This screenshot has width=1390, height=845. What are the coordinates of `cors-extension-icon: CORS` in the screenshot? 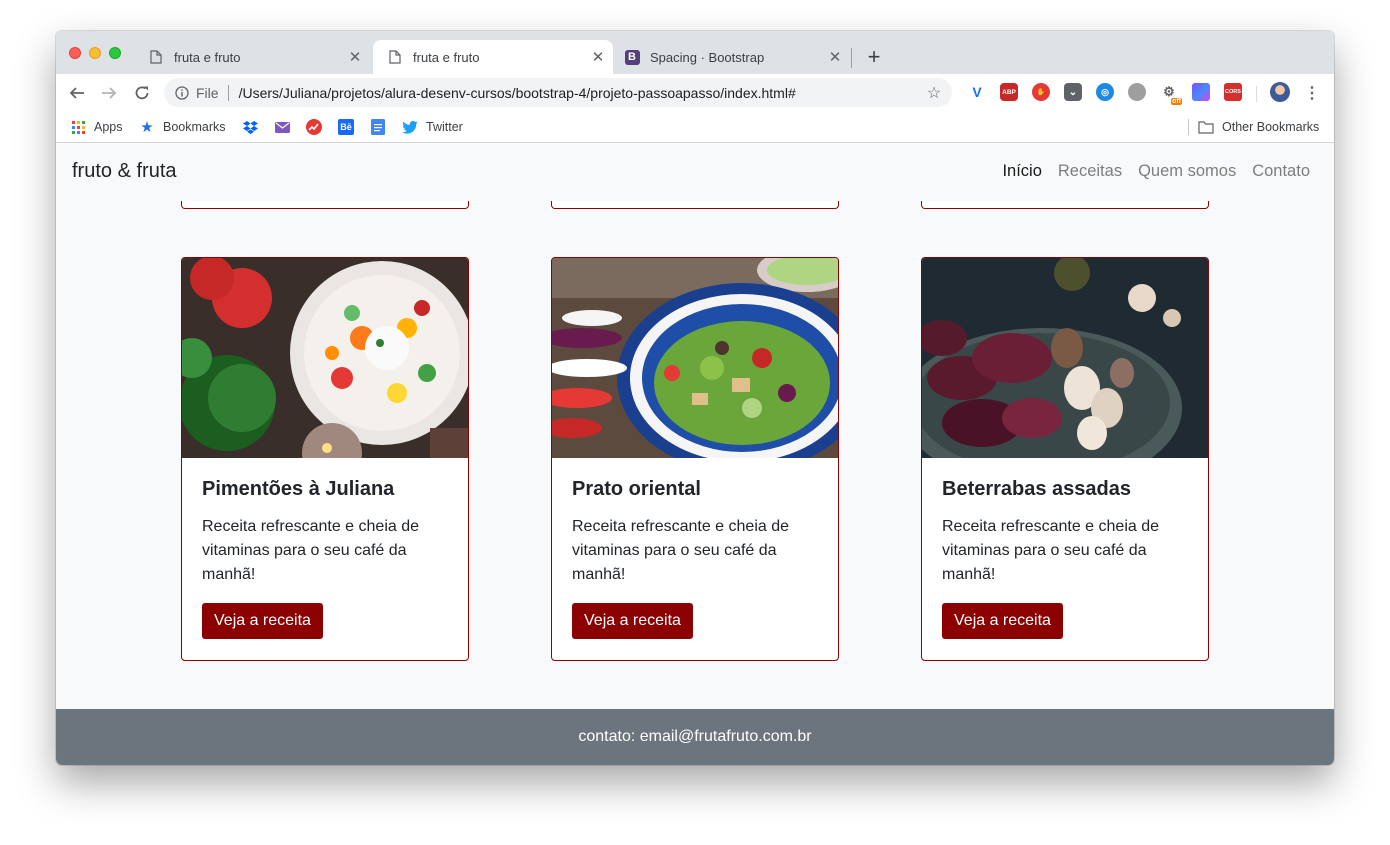 It's located at (1233, 92).